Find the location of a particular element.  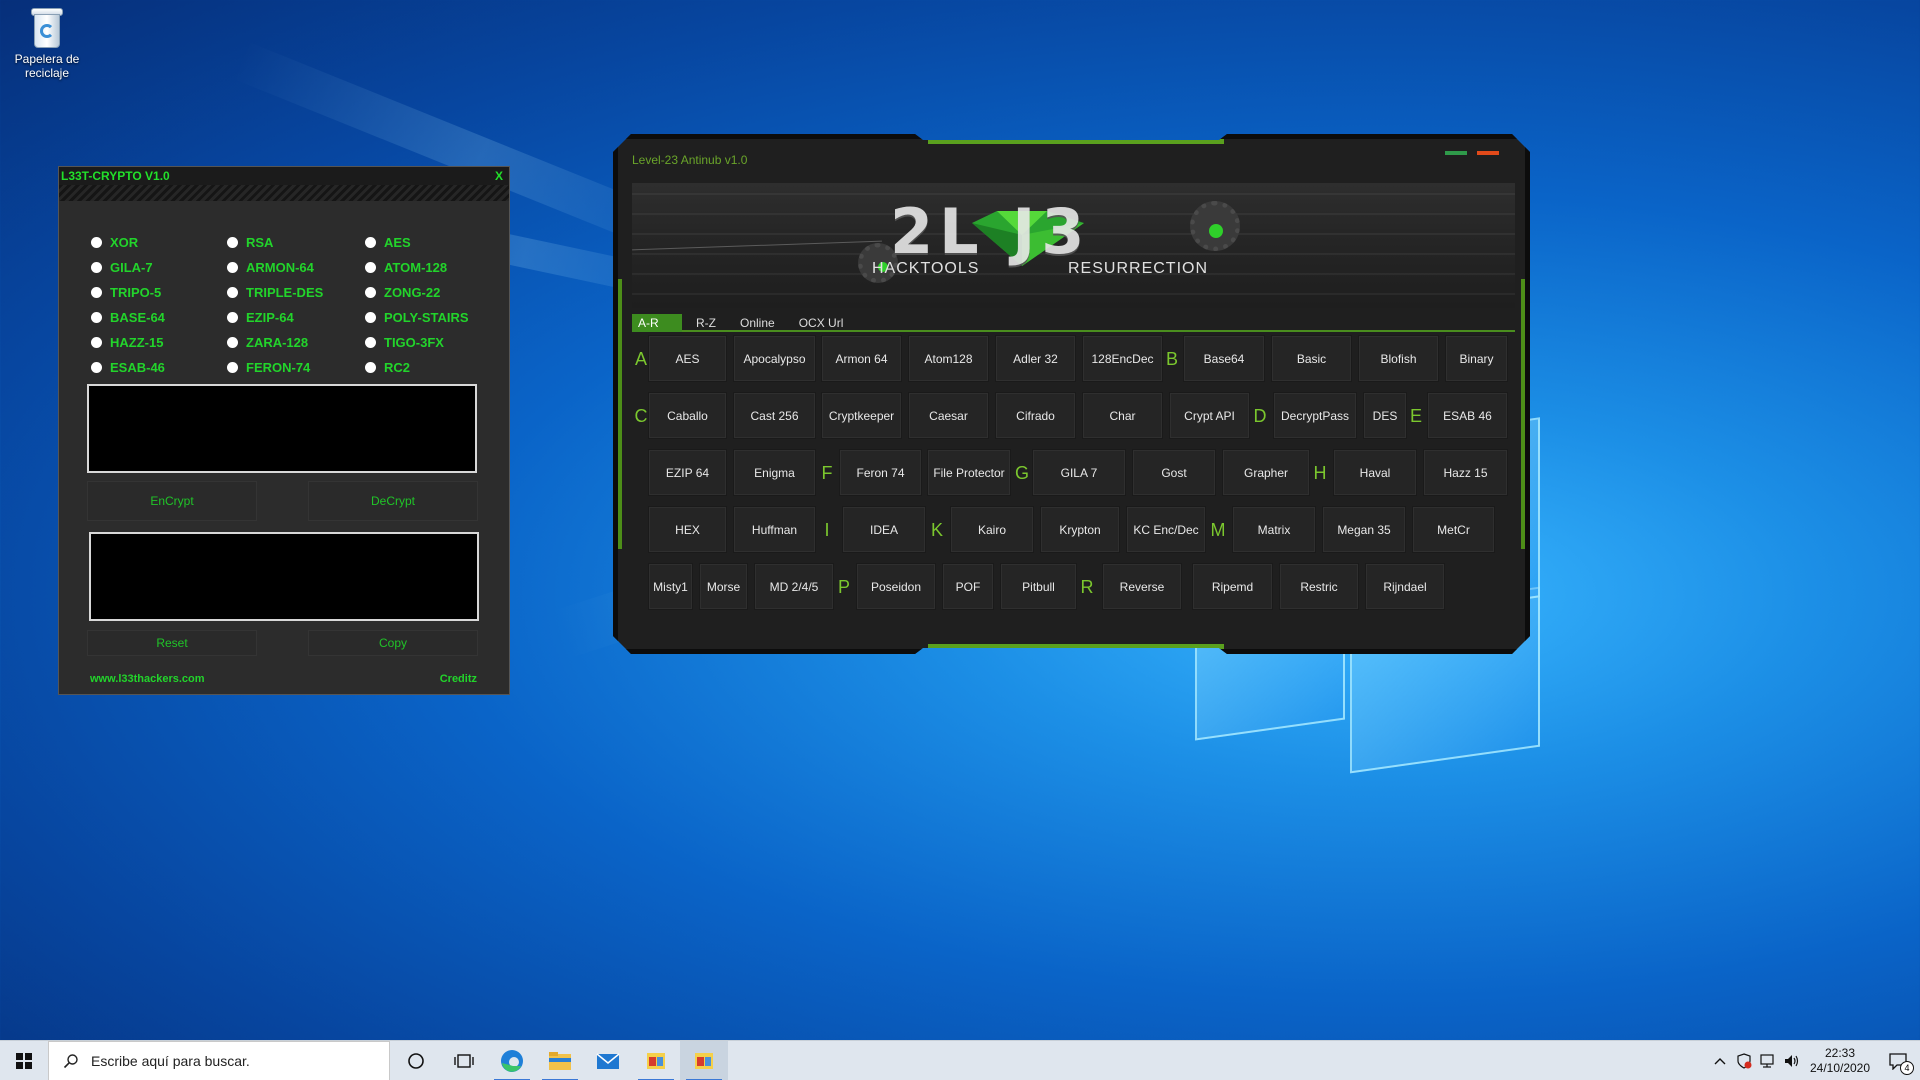

radio-option: ARMON-64 is located at coordinates (296, 267).